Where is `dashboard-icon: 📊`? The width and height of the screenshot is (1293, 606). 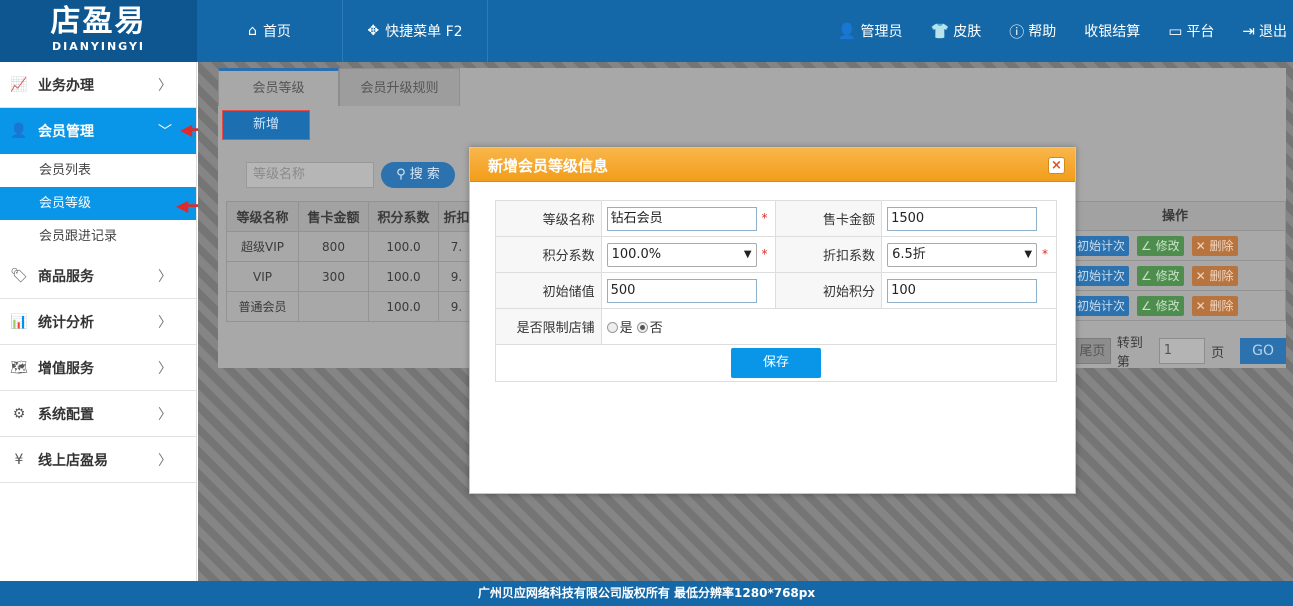 dashboard-icon: 📊 is located at coordinates (19, 321).